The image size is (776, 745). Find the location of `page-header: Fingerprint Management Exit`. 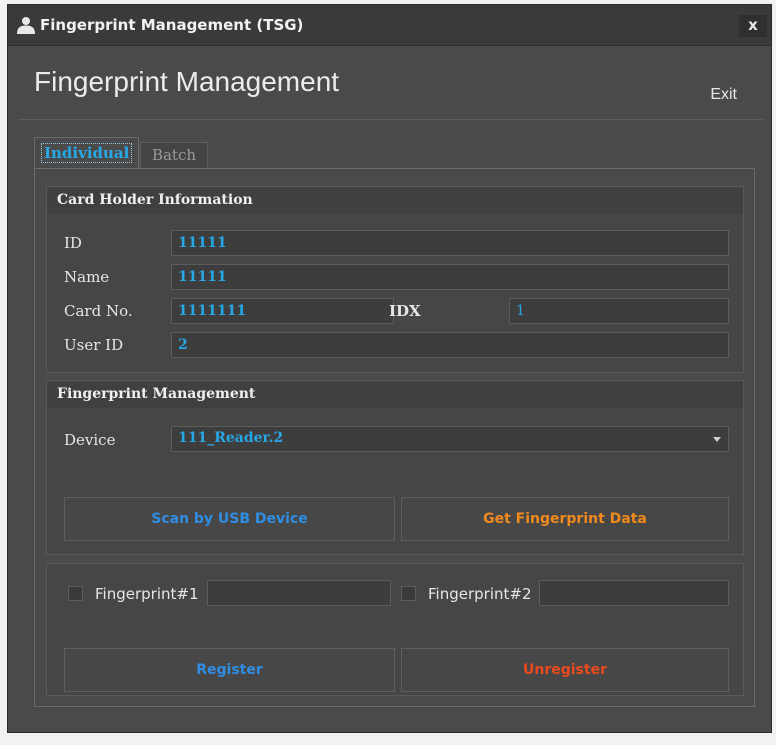

page-header: Fingerprint Management Exit is located at coordinates (390, 83).